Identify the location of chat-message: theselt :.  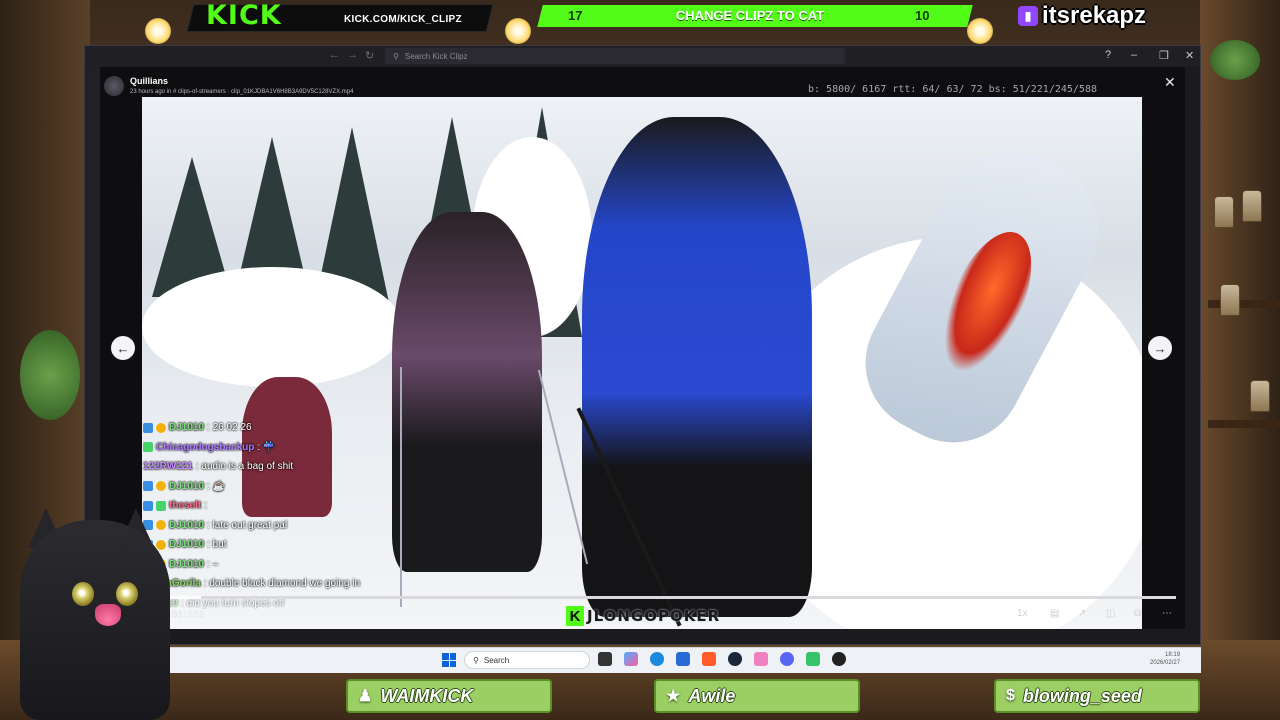
(293, 506).